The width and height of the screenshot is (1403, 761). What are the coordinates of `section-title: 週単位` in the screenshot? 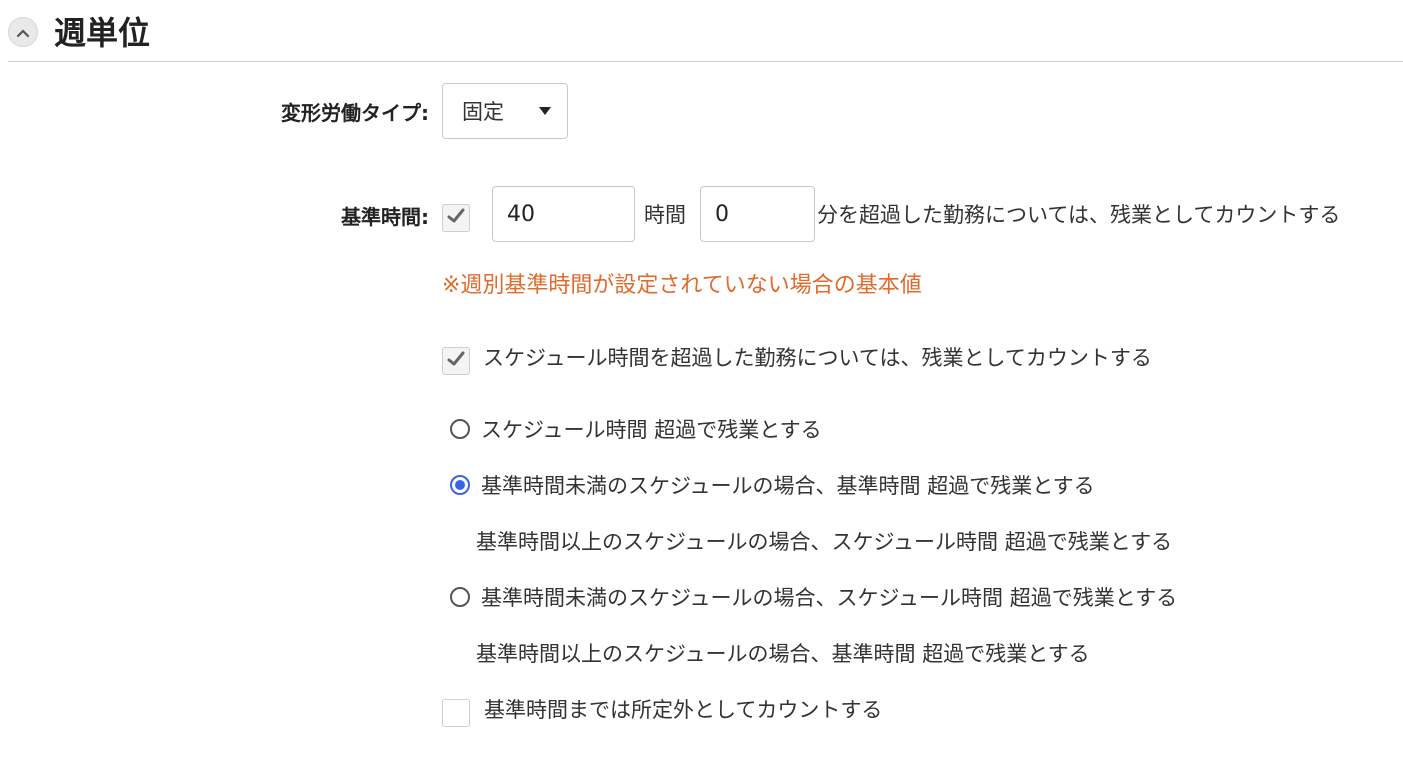 It's located at (102, 33).